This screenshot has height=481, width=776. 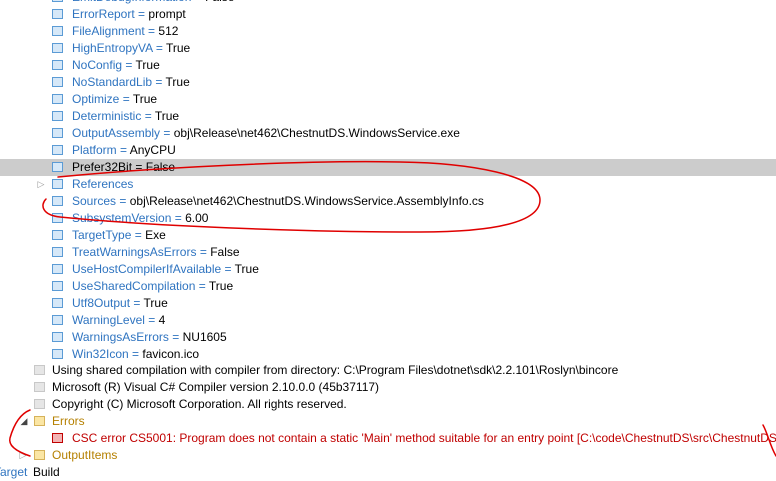 I want to click on property-value: 6.00, so click(x=197, y=218).